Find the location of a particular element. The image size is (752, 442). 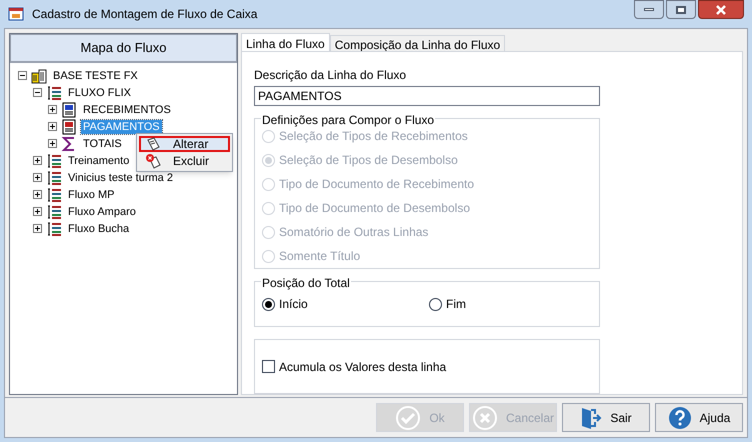

help-button: Ajuda is located at coordinates (699, 417).